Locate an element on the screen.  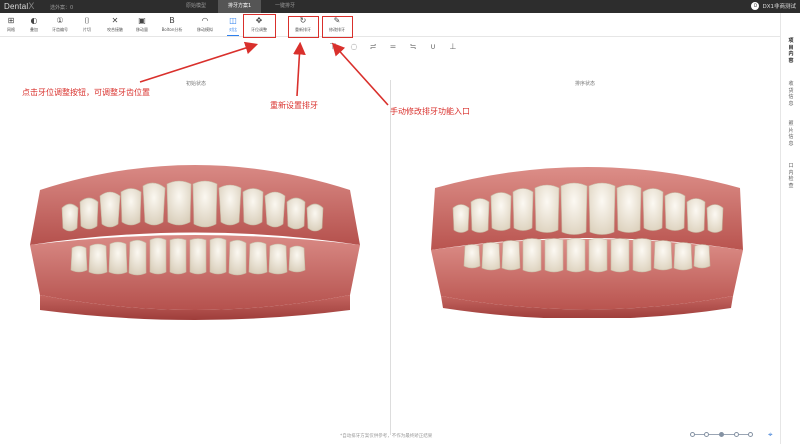
arrow-to-adjust is located at coordinates (199, 62).